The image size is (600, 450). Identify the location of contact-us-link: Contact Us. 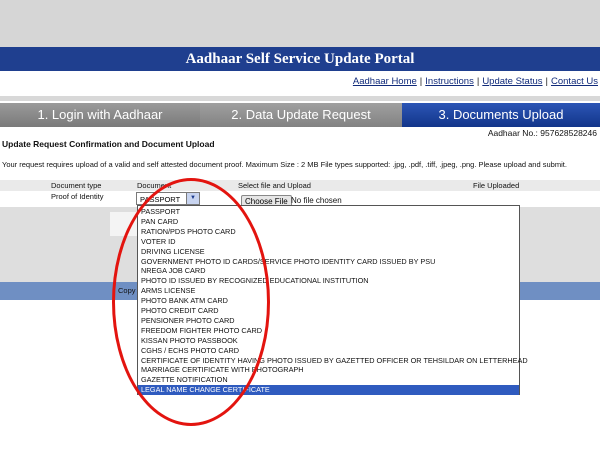
(574, 81).